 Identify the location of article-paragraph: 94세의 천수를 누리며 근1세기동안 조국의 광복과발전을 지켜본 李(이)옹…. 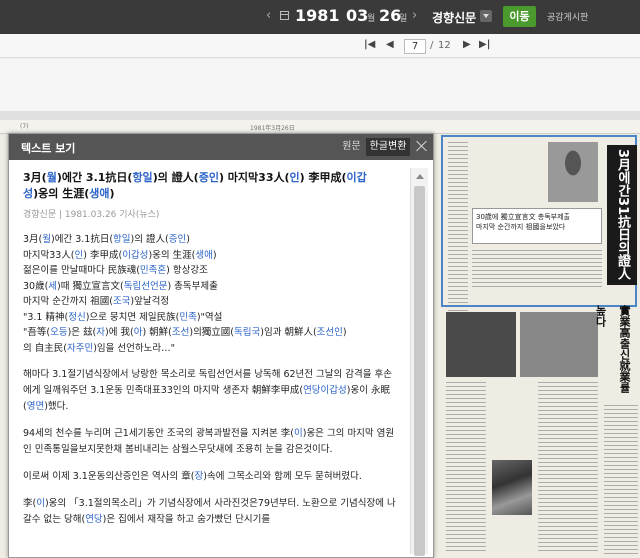
(209, 441).